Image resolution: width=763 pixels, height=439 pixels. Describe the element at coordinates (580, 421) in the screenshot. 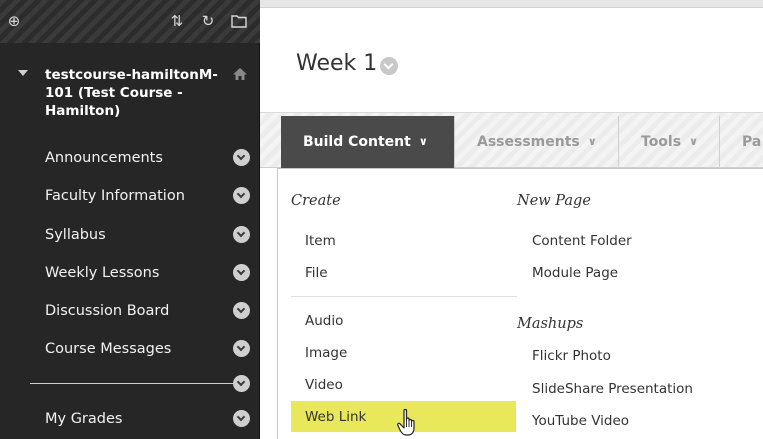

I see `menu-item-youtube-video: YouTube Video` at that location.